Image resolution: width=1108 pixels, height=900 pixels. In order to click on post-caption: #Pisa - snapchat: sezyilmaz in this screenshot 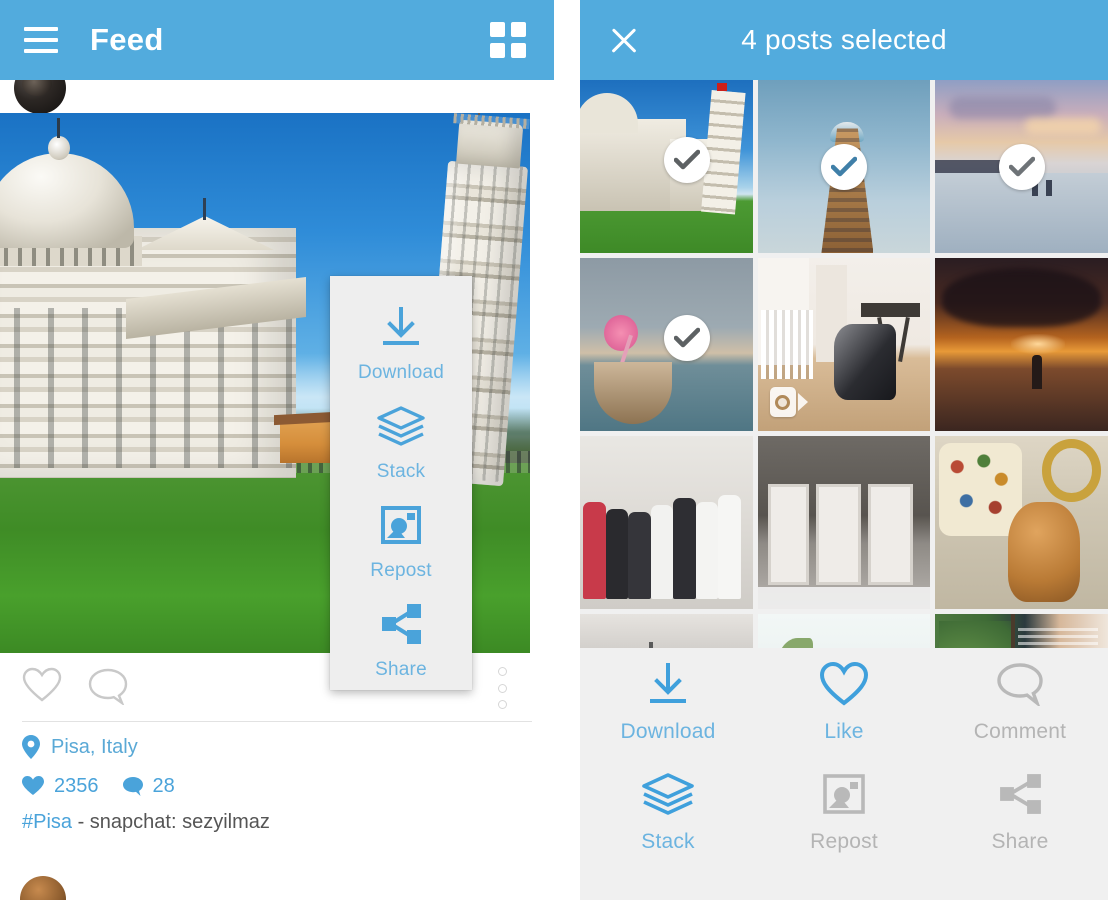, I will do `click(277, 822)`.